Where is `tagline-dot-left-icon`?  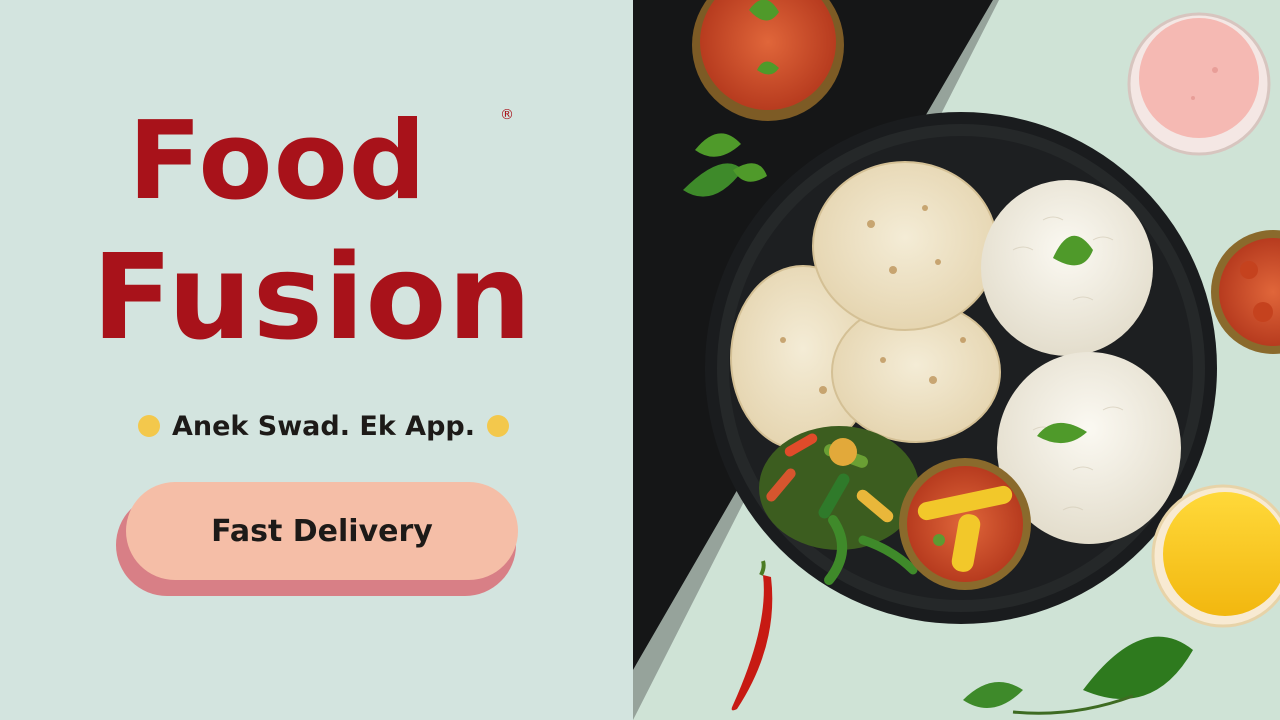 tagline-dot-left-icon is located at coordinates (149, 426).